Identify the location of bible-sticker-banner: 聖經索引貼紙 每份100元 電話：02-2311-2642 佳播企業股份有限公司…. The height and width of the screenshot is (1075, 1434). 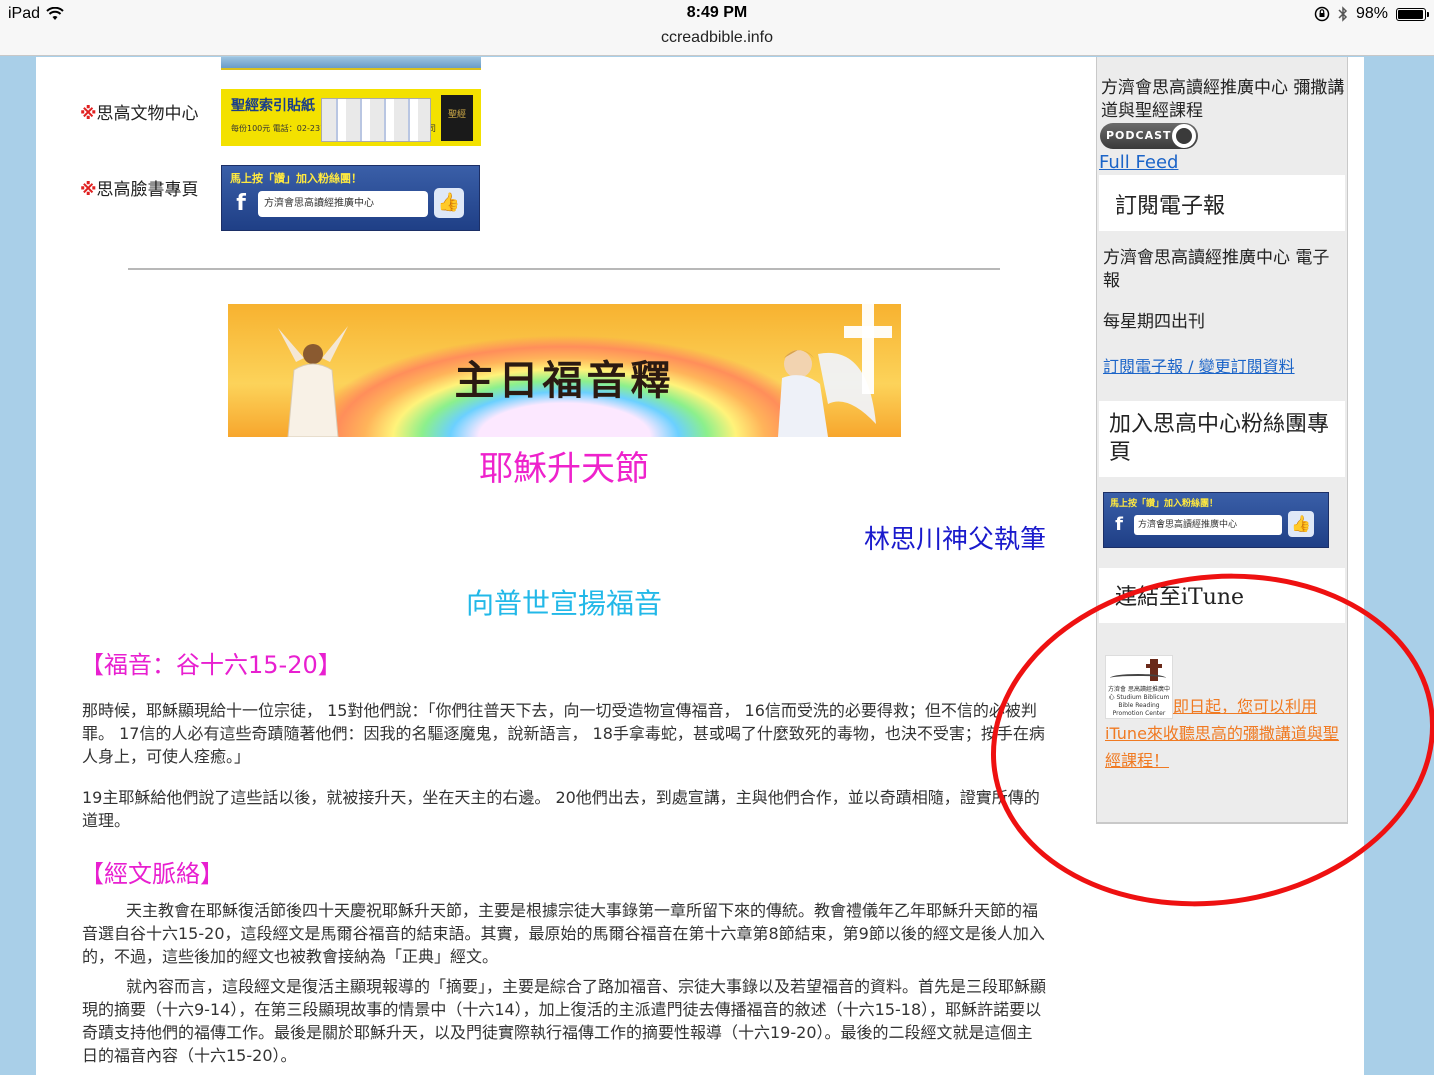
(351, 117).